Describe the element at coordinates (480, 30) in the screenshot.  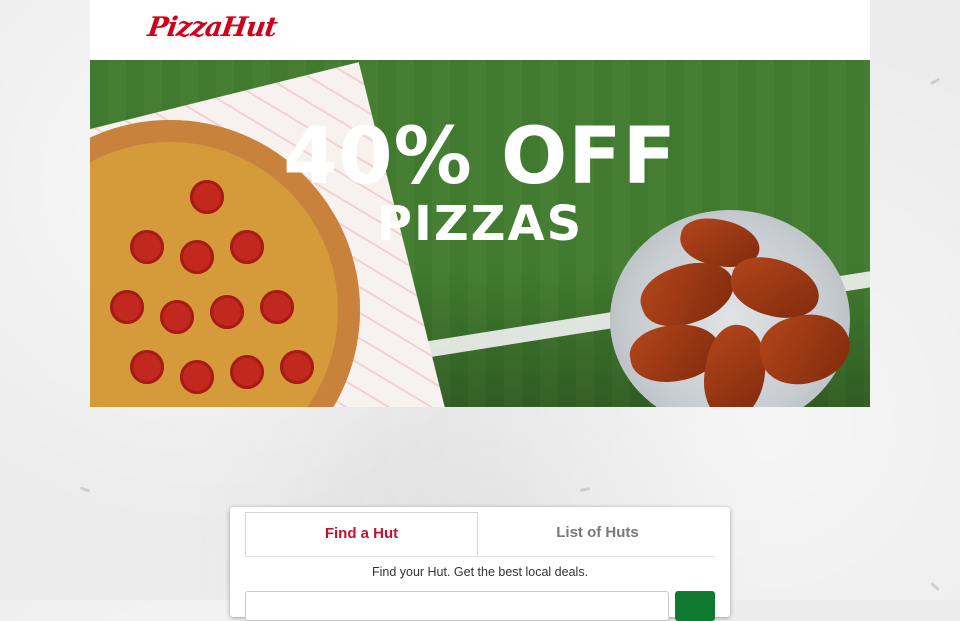
I see `site-header: PizzaHut` at that location.